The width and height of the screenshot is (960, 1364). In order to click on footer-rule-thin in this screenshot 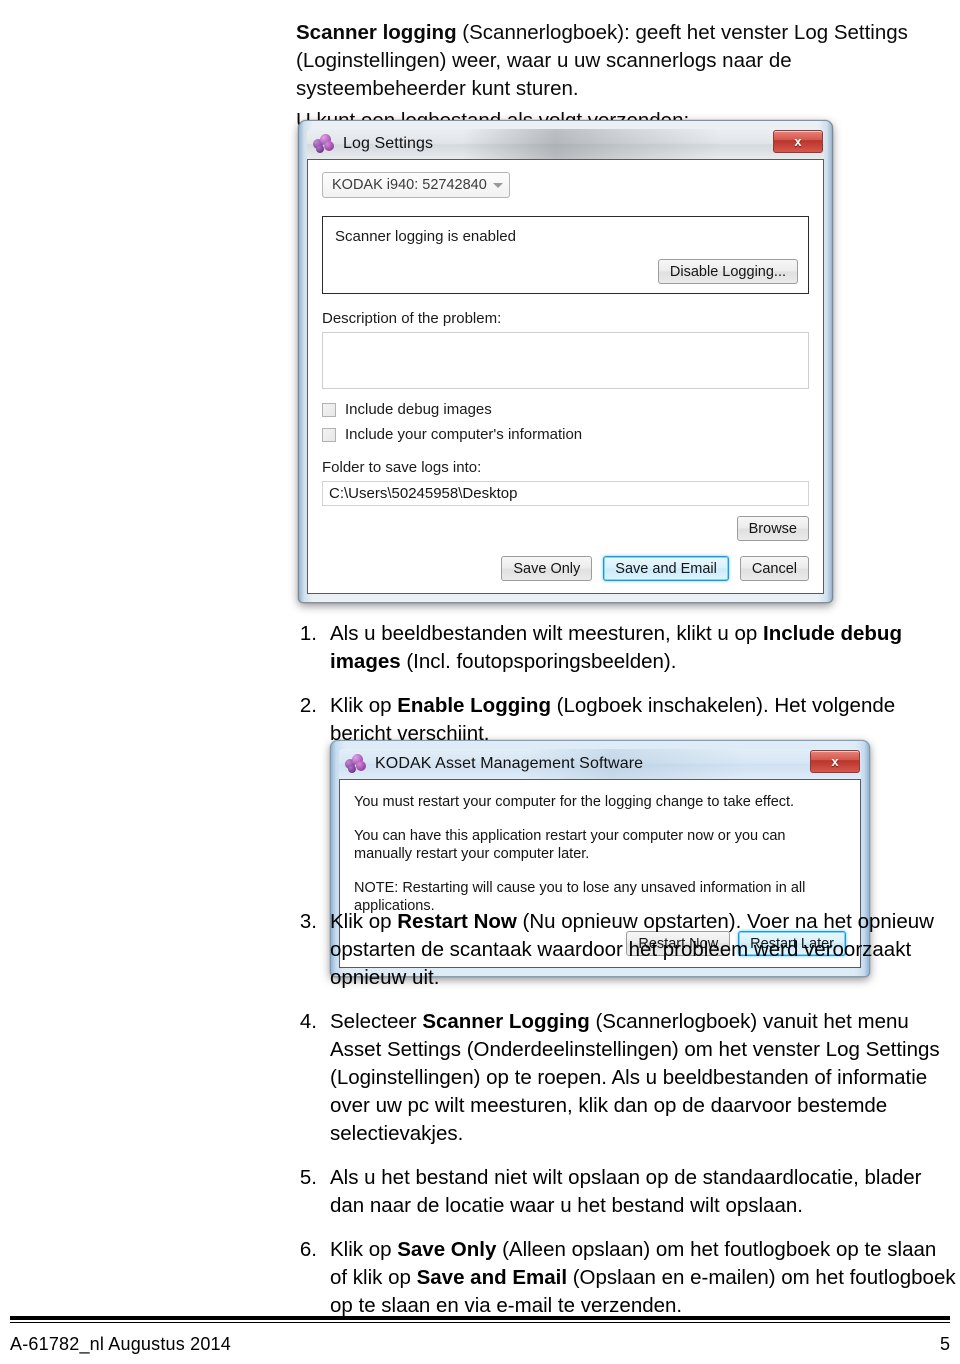, I will do `click(480, 1322)`.